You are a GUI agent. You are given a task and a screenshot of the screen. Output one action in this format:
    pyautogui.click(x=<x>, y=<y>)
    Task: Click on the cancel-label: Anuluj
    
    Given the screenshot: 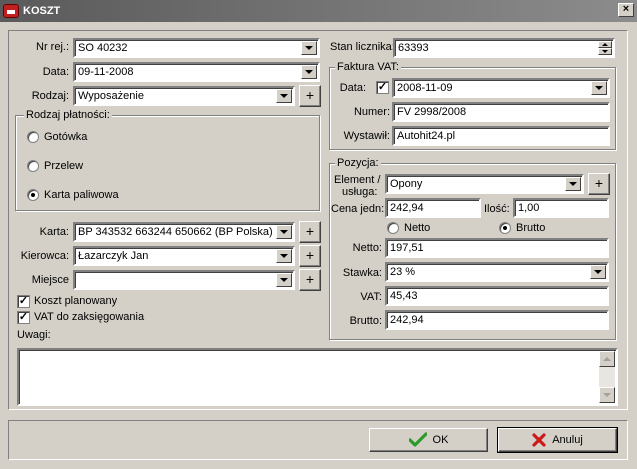 What is the action you would take?
    pyautogui.click(x=567, y=440)
    